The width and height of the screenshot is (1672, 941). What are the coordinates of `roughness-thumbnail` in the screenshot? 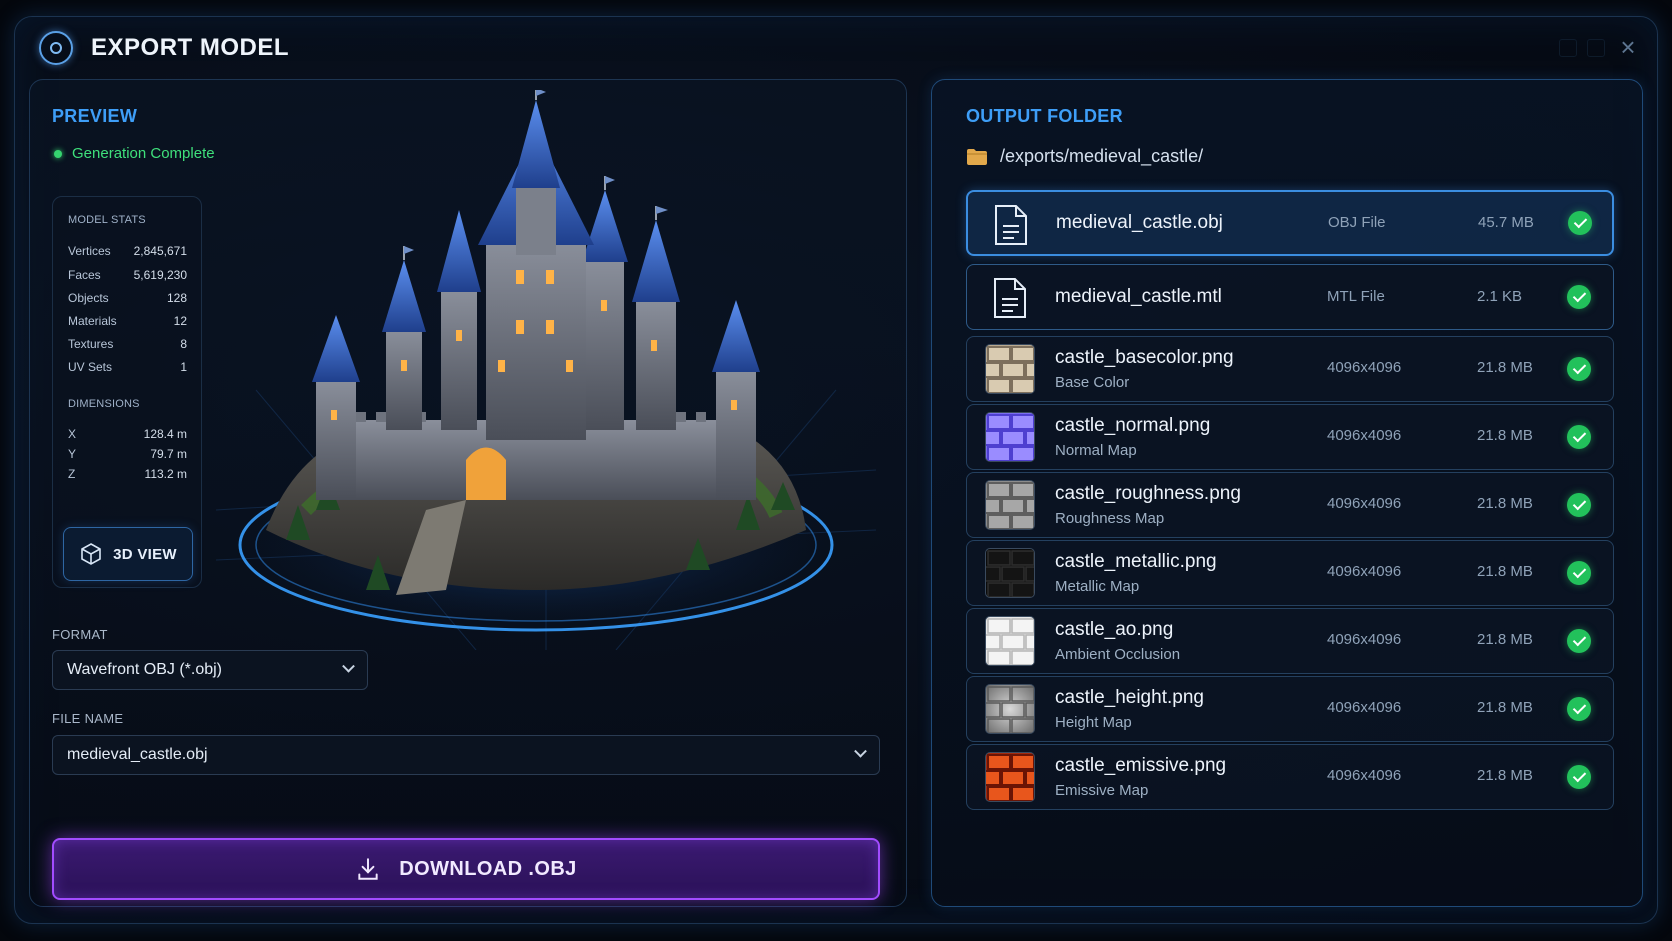 It's located at (1010, 505).